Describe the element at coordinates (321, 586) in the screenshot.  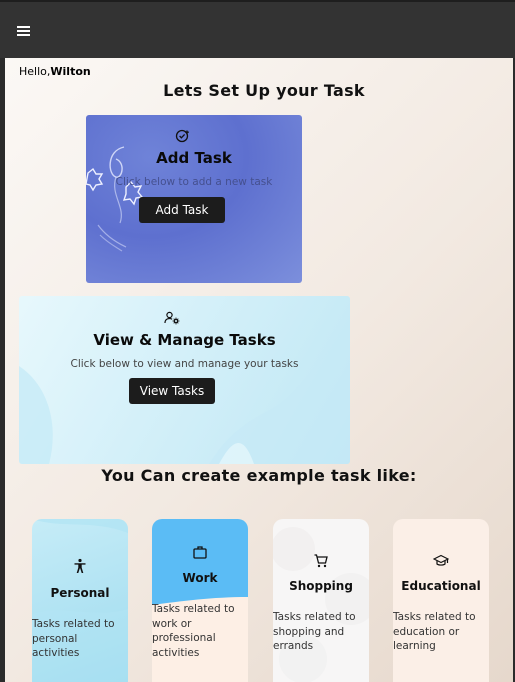
I see `example-title-shopping: Shopping` at that location.